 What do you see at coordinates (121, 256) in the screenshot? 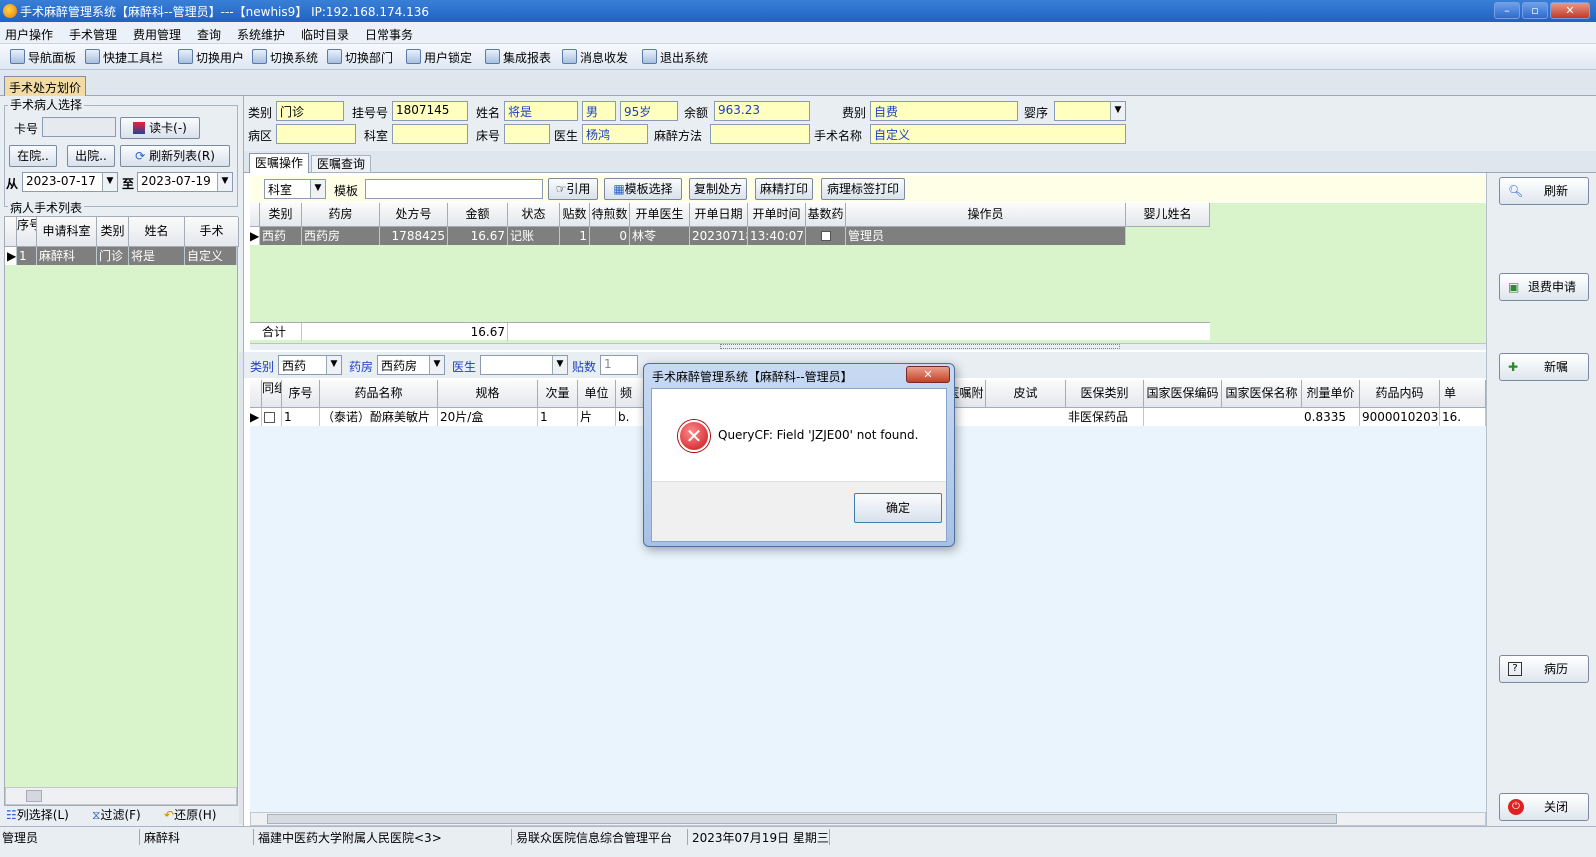
I see `table-row: ▶ 1 麻醉科 门诊 将是 自定义` at bounding box center [121, 256].